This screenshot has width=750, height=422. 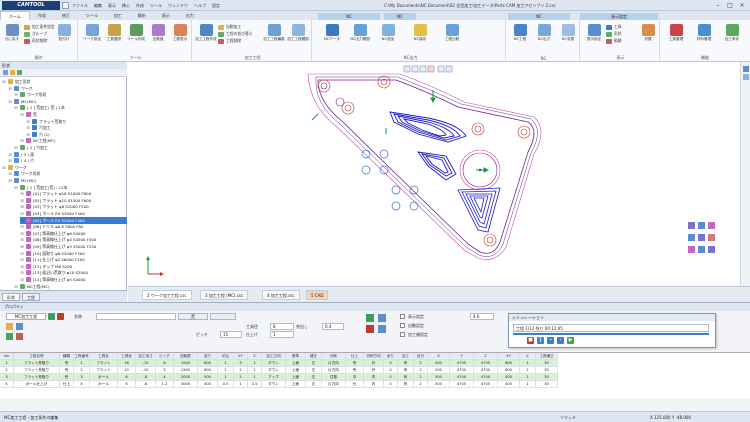 What do you see at coordinates (7, 377) in the screenshot?
I see `table-cell: 3` at bounding box center [7, 377].